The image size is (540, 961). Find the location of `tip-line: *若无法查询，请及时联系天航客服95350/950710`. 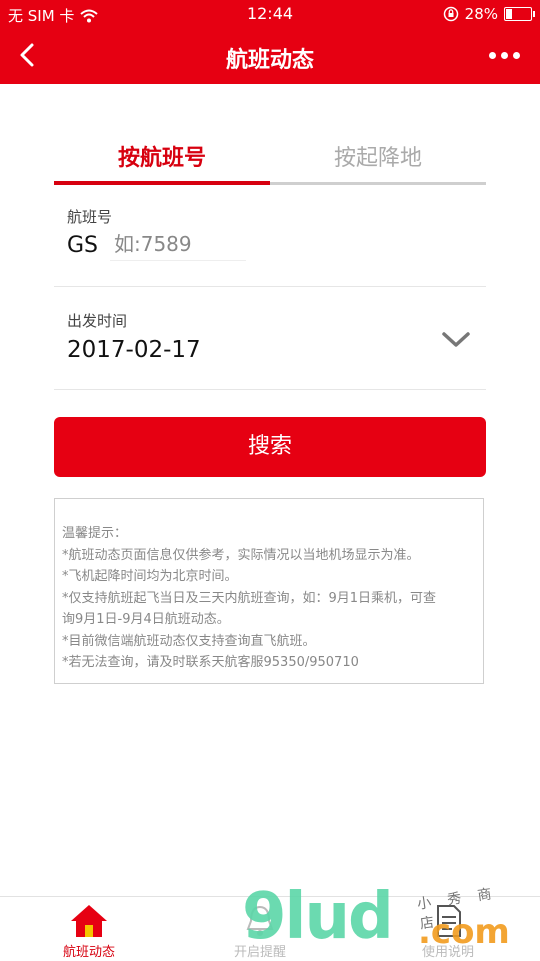

tip-line: *若无法查询，请及时联系天航客服95350/950710 is located at coordinates (210, 662).